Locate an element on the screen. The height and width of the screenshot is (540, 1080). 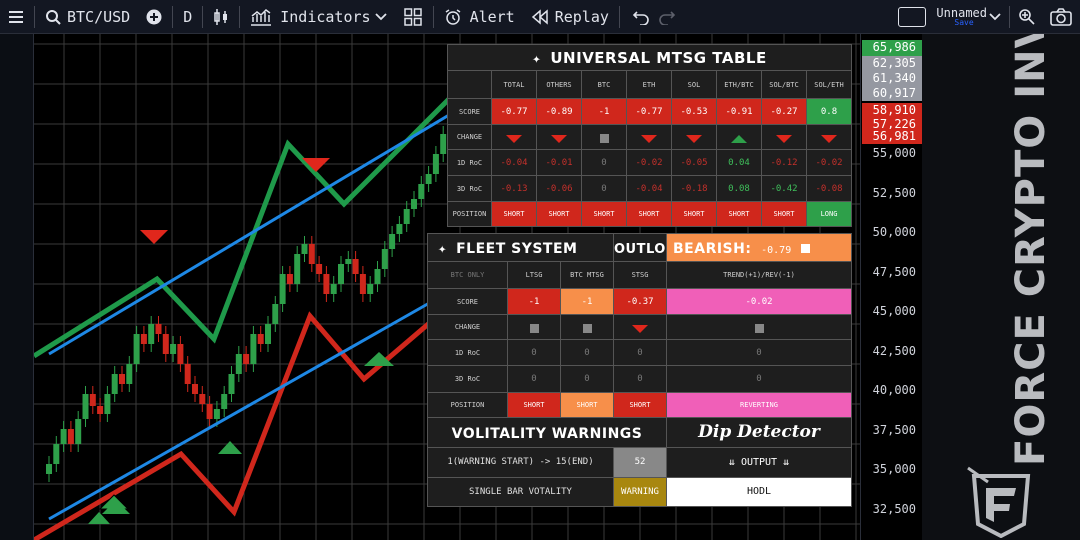
undo-button is located at coordinates (638, 17).